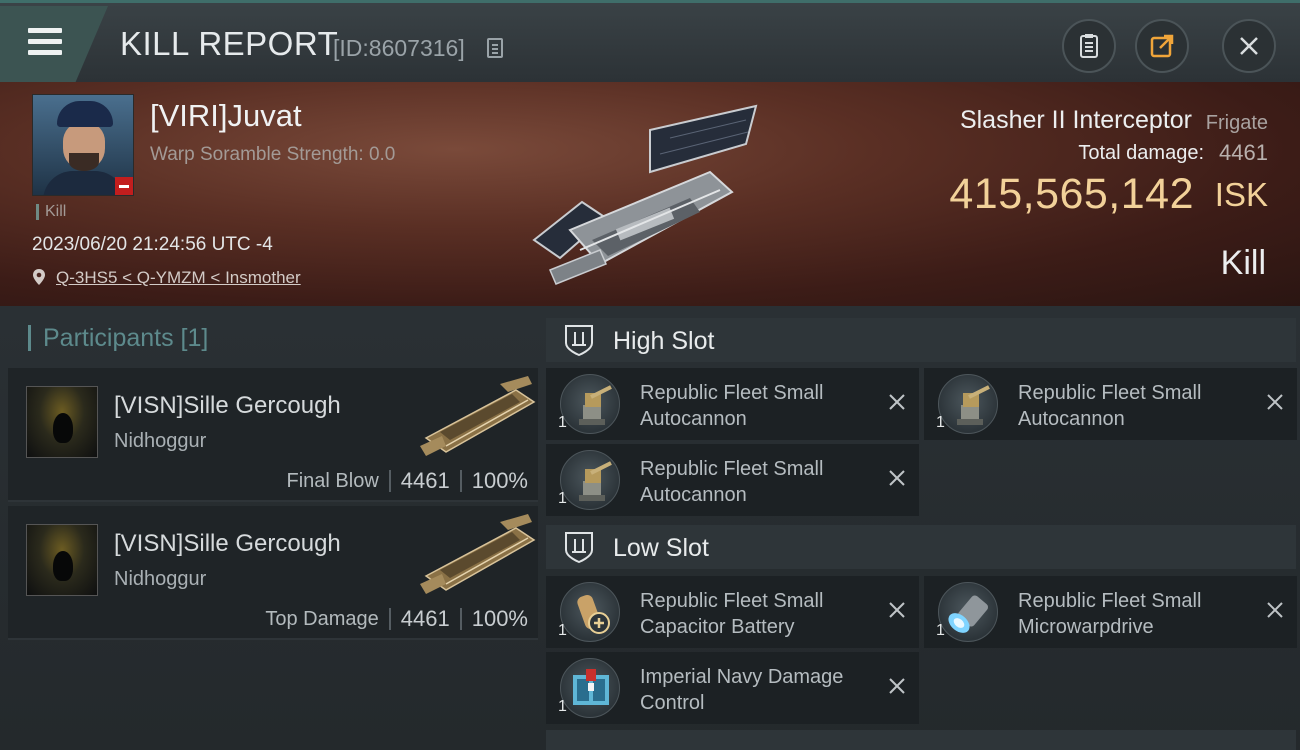  I want to click on menu-button, so click(54, 44).